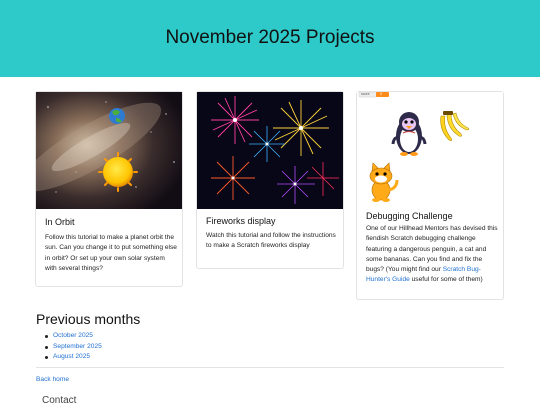  I want to click on list-item: September 2025, so click(73, 347).